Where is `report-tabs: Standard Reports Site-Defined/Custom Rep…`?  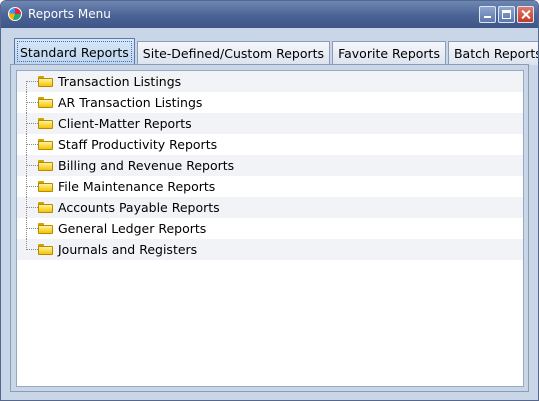
report-tabs: Standard Reports Site-Defined/Custom Rep… is located at coordinates (276, 51).